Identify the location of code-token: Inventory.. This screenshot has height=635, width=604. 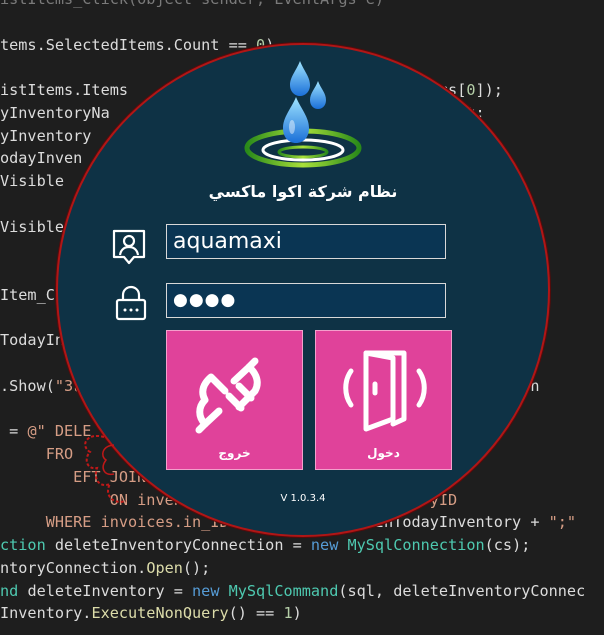
(46, 613).